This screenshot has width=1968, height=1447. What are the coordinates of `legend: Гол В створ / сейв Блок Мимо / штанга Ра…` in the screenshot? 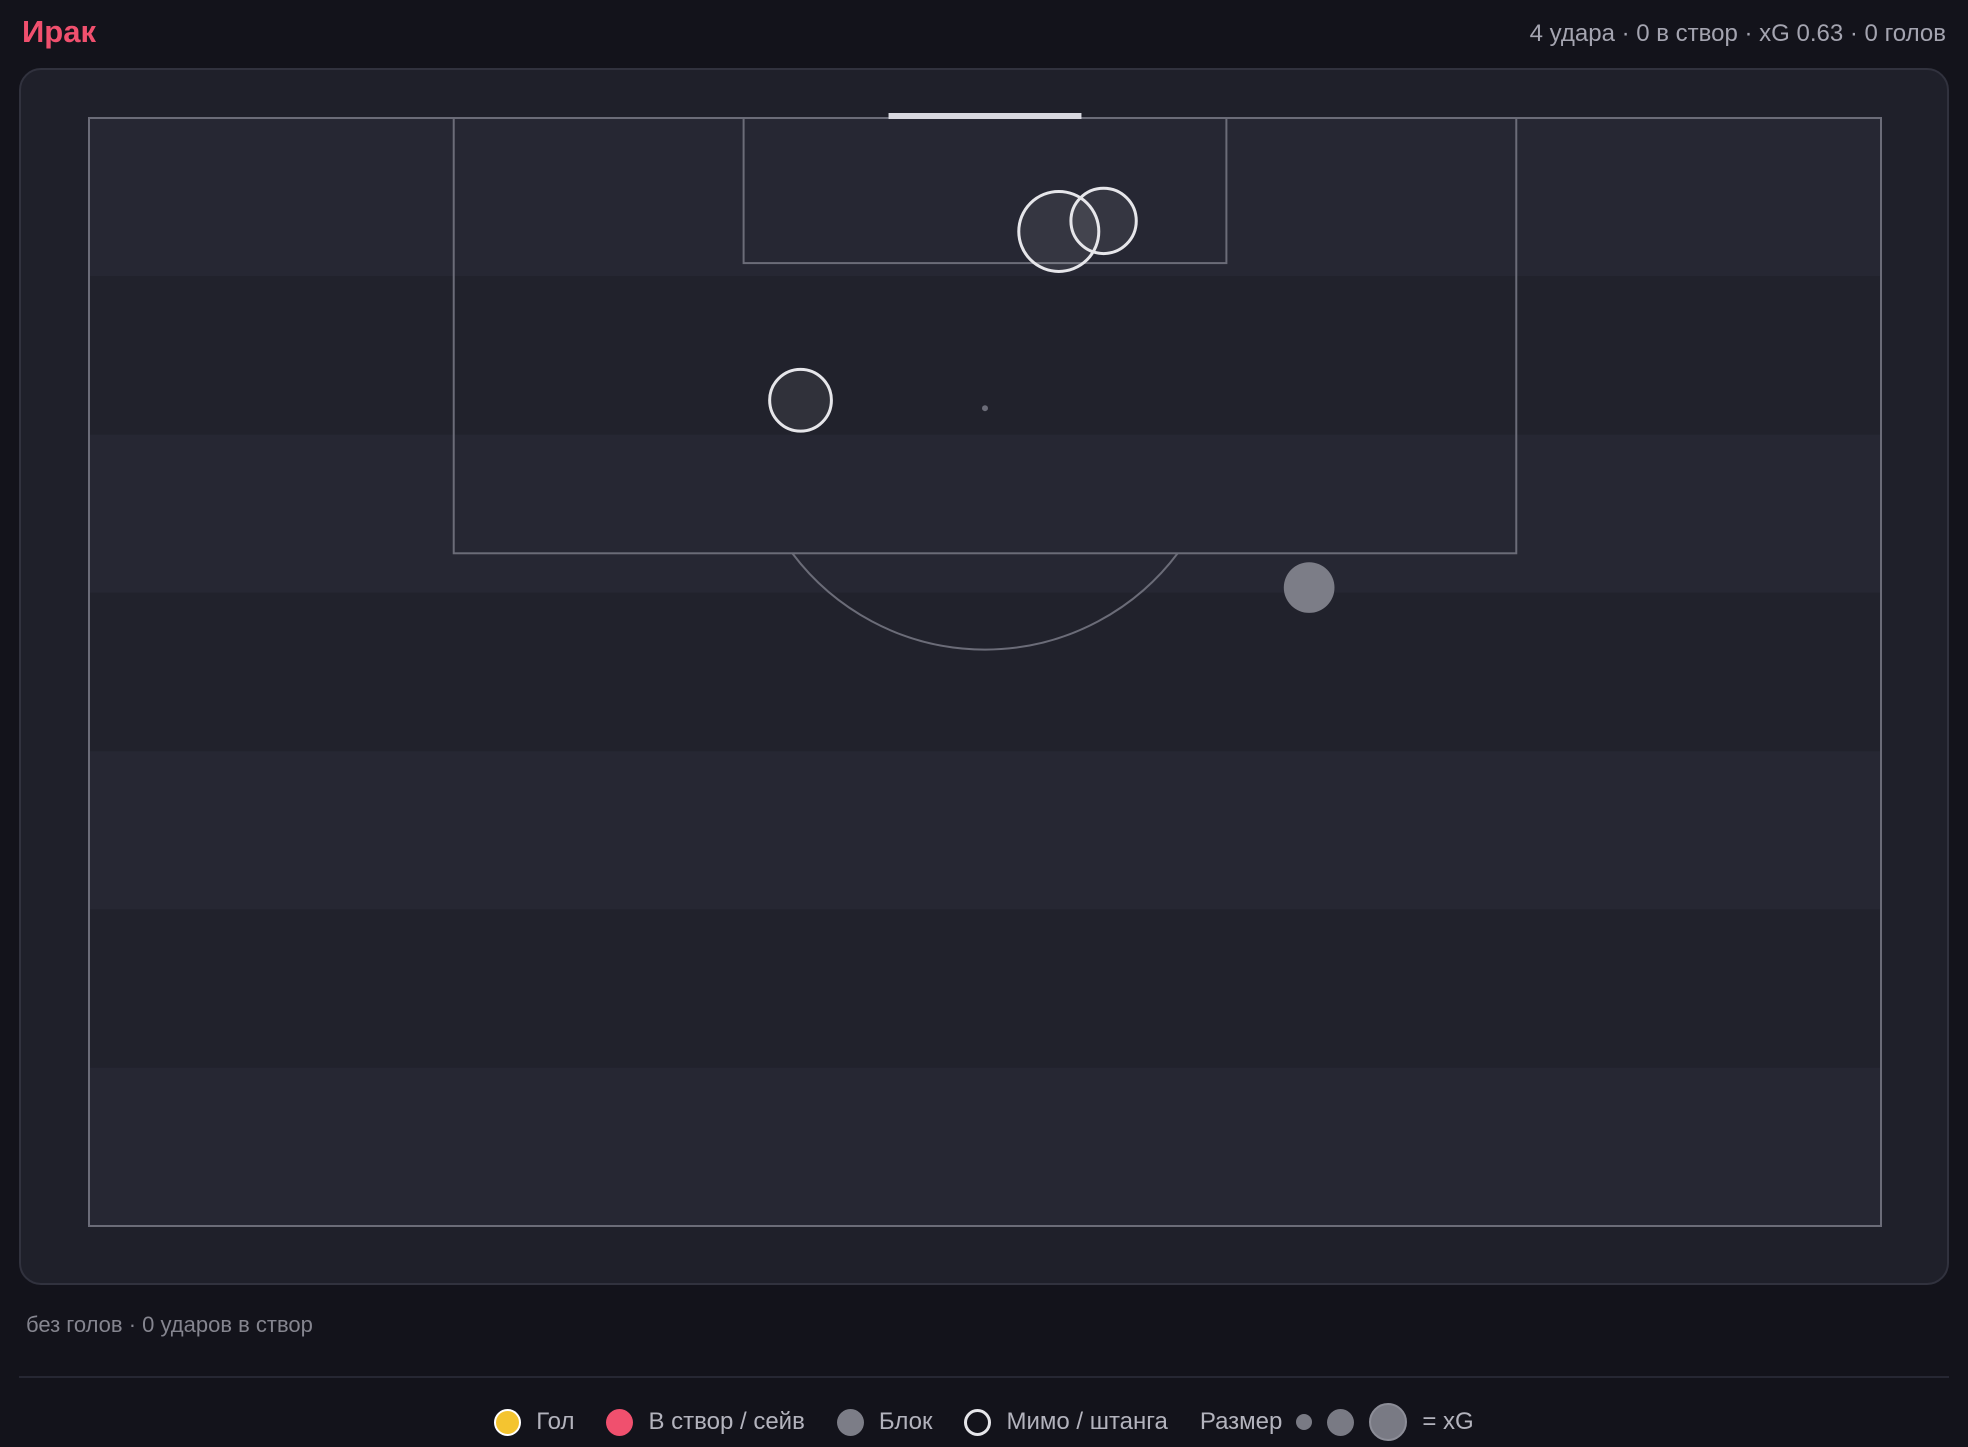 It's located at (984, 1422).